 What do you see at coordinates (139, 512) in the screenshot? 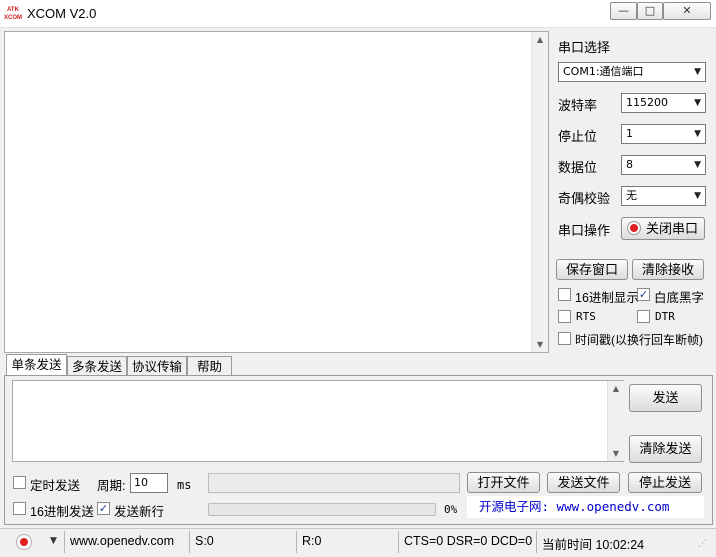
I see `send-newline-label: 发送新行` at bounding box center [139, 512].